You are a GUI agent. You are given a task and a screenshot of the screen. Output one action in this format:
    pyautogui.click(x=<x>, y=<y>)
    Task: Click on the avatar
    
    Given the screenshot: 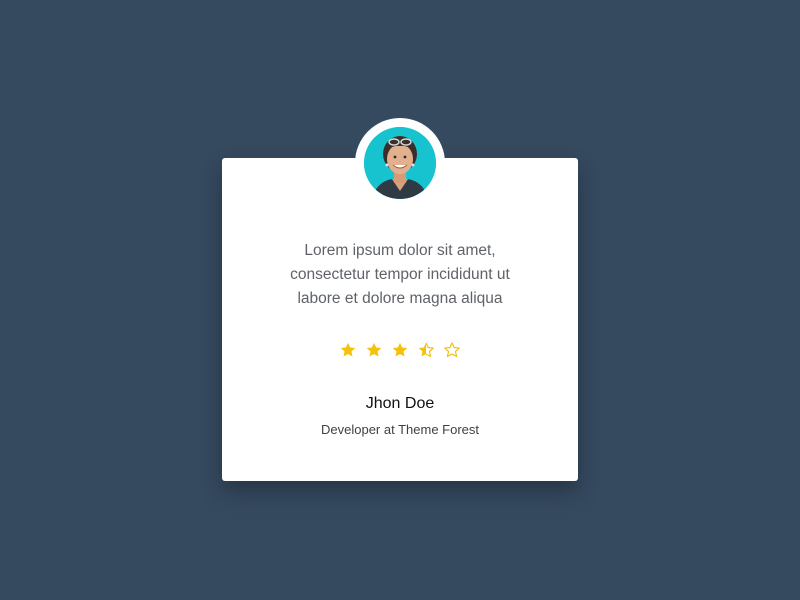 What is the action you would take?
    pyautogui.click(x=400, y=163)
    